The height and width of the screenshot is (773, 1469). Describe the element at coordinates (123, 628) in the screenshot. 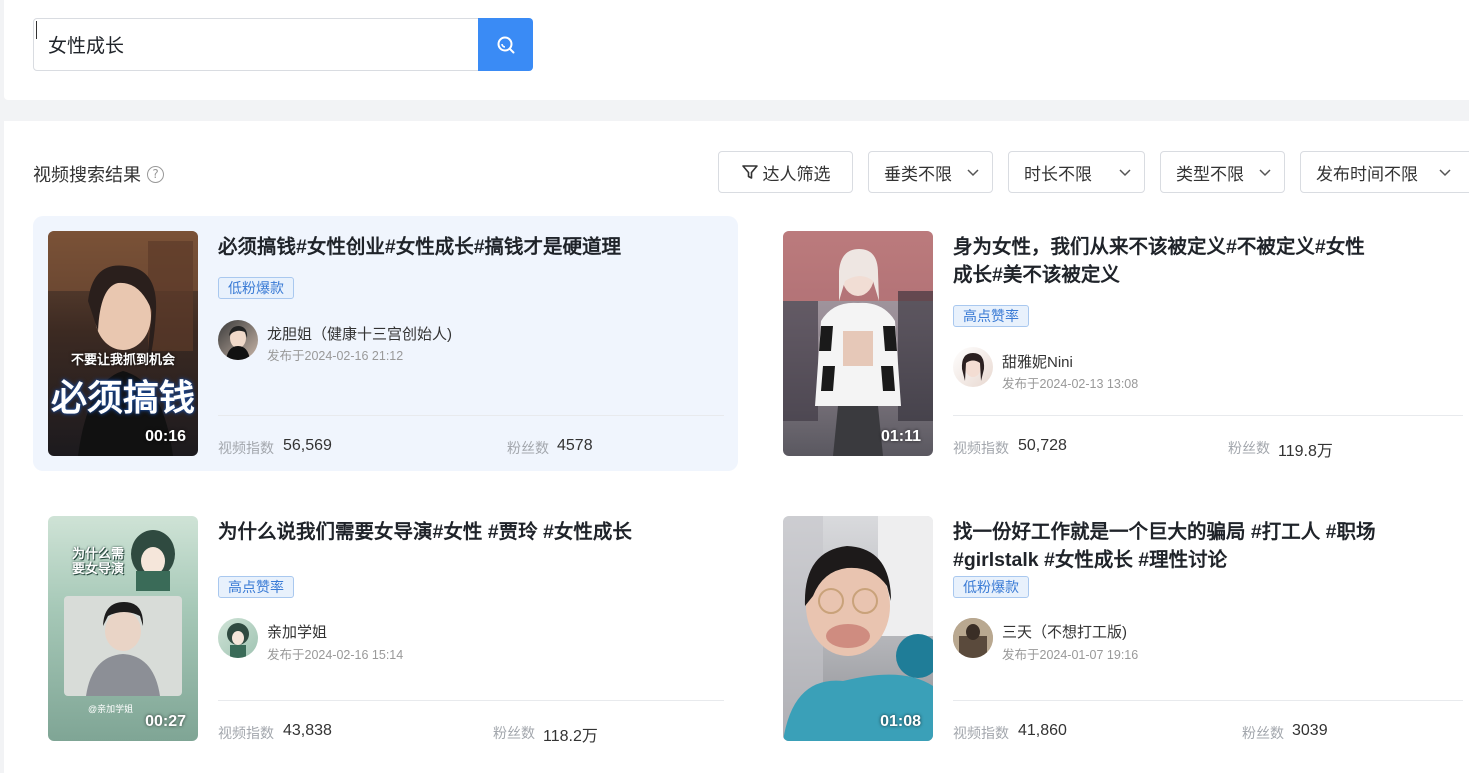

I see `video-thumbnail: 为什么需要女导演 @亲加学姐 00:27` at that location.